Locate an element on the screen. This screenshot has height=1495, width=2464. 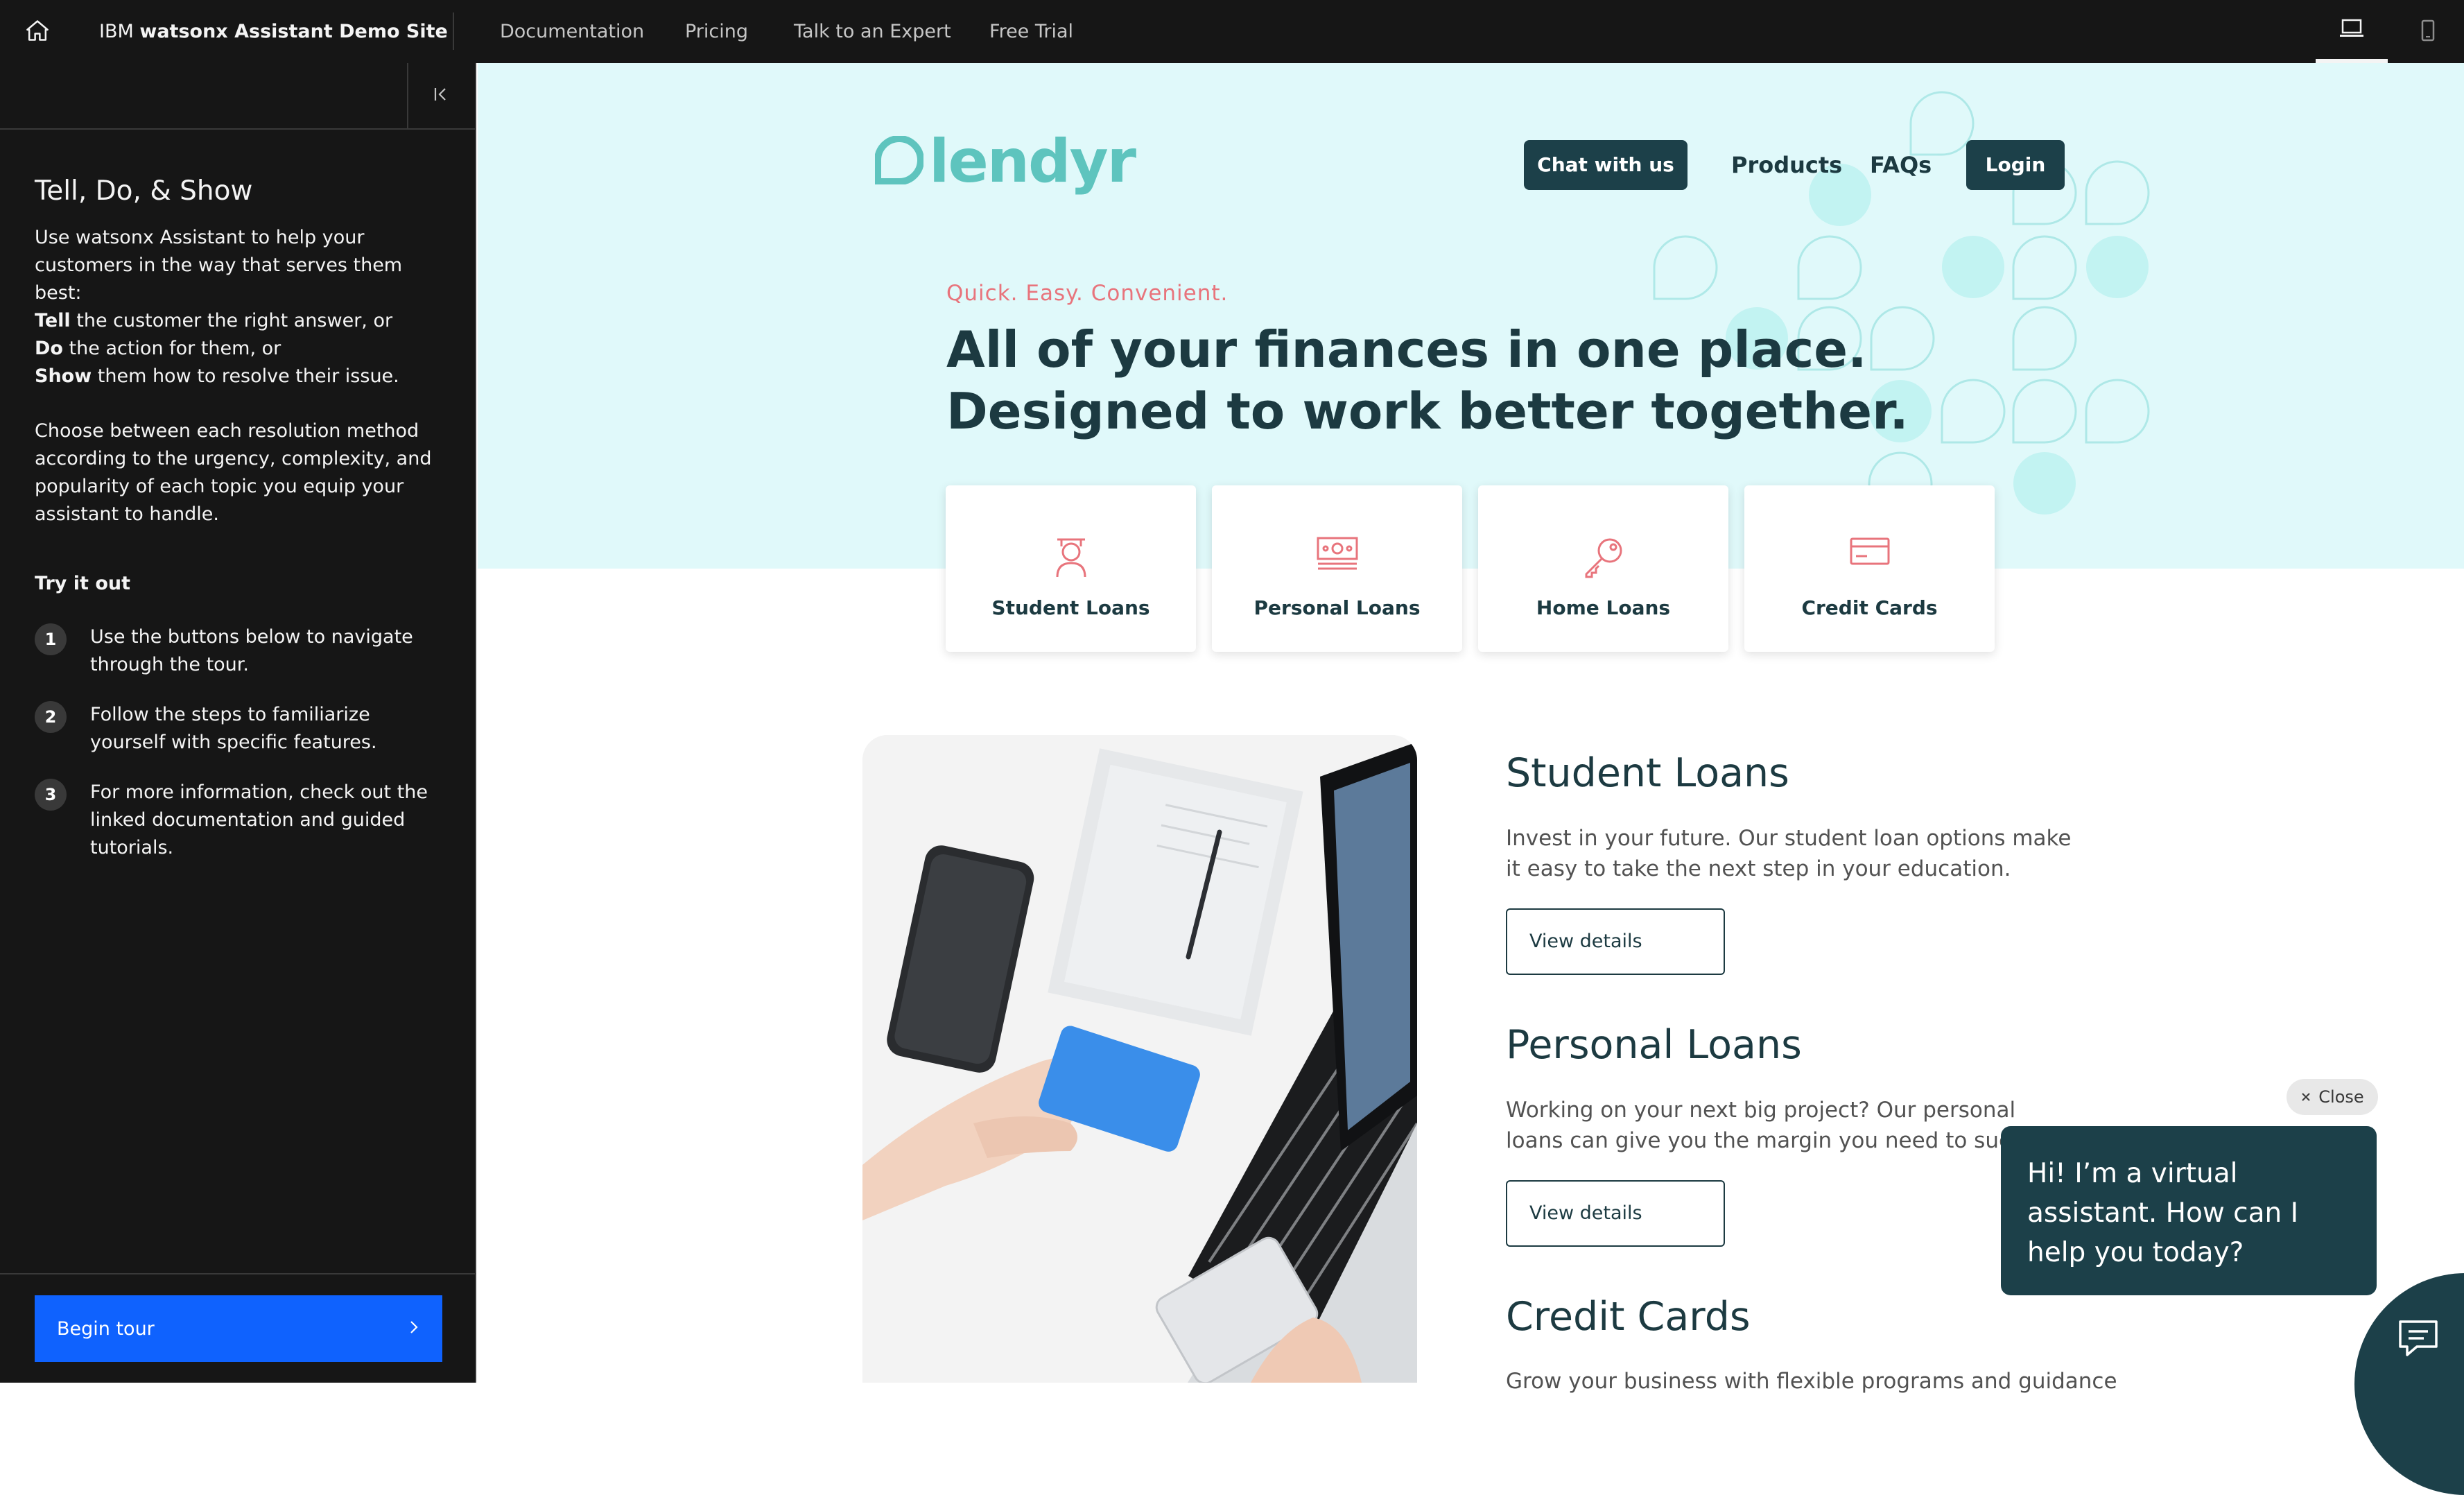
hero-tagline: Quick. Easy. Convenient. is located at coordinates (1088, 293).